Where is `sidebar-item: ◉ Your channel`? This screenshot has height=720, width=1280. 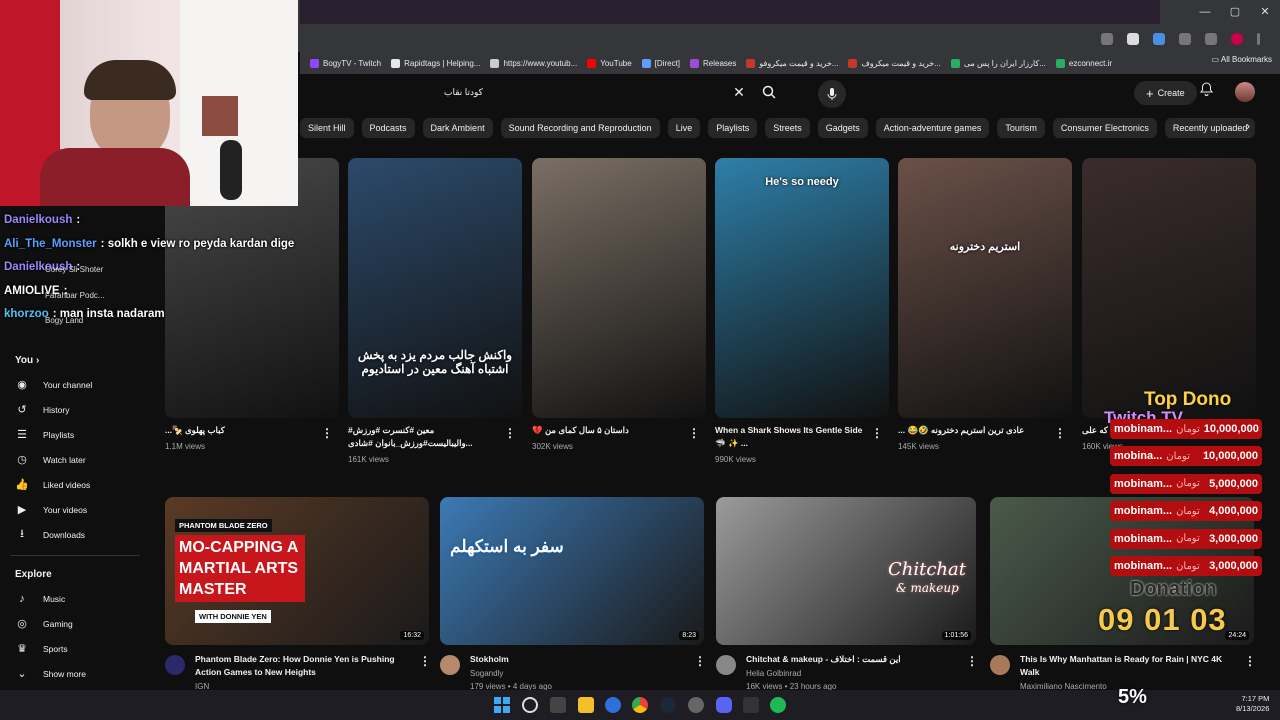
sidebar-item: ◉ Your channel is located at coordinates (75, 384).